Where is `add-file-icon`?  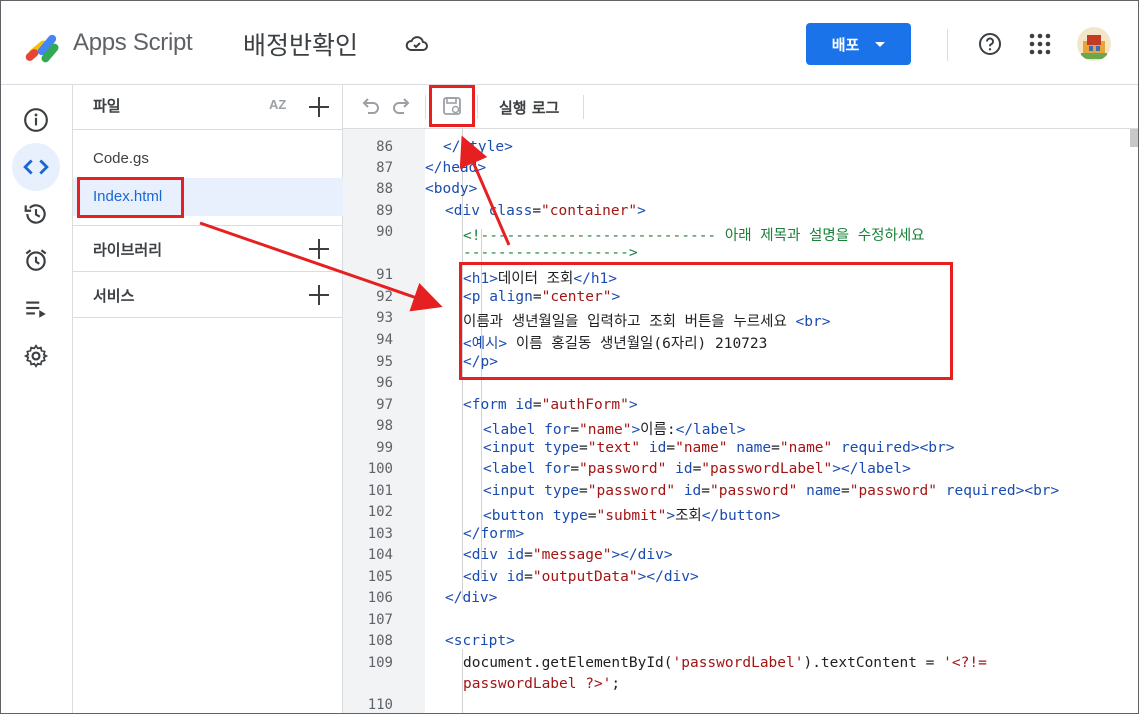 add-file-icon is located at coordinates (319, 107).